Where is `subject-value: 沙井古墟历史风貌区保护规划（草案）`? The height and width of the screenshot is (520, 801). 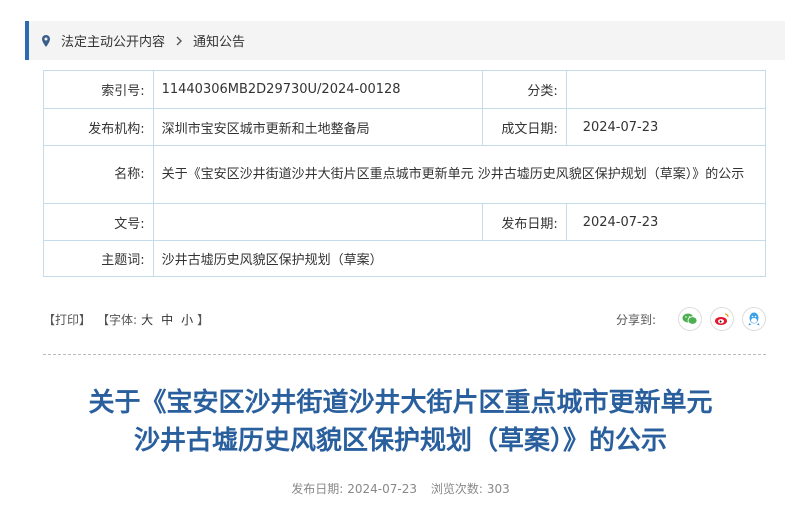 subject-value: 沙井古墟历史风貌区保护规划（草案） is located at coordinates (459, 258).